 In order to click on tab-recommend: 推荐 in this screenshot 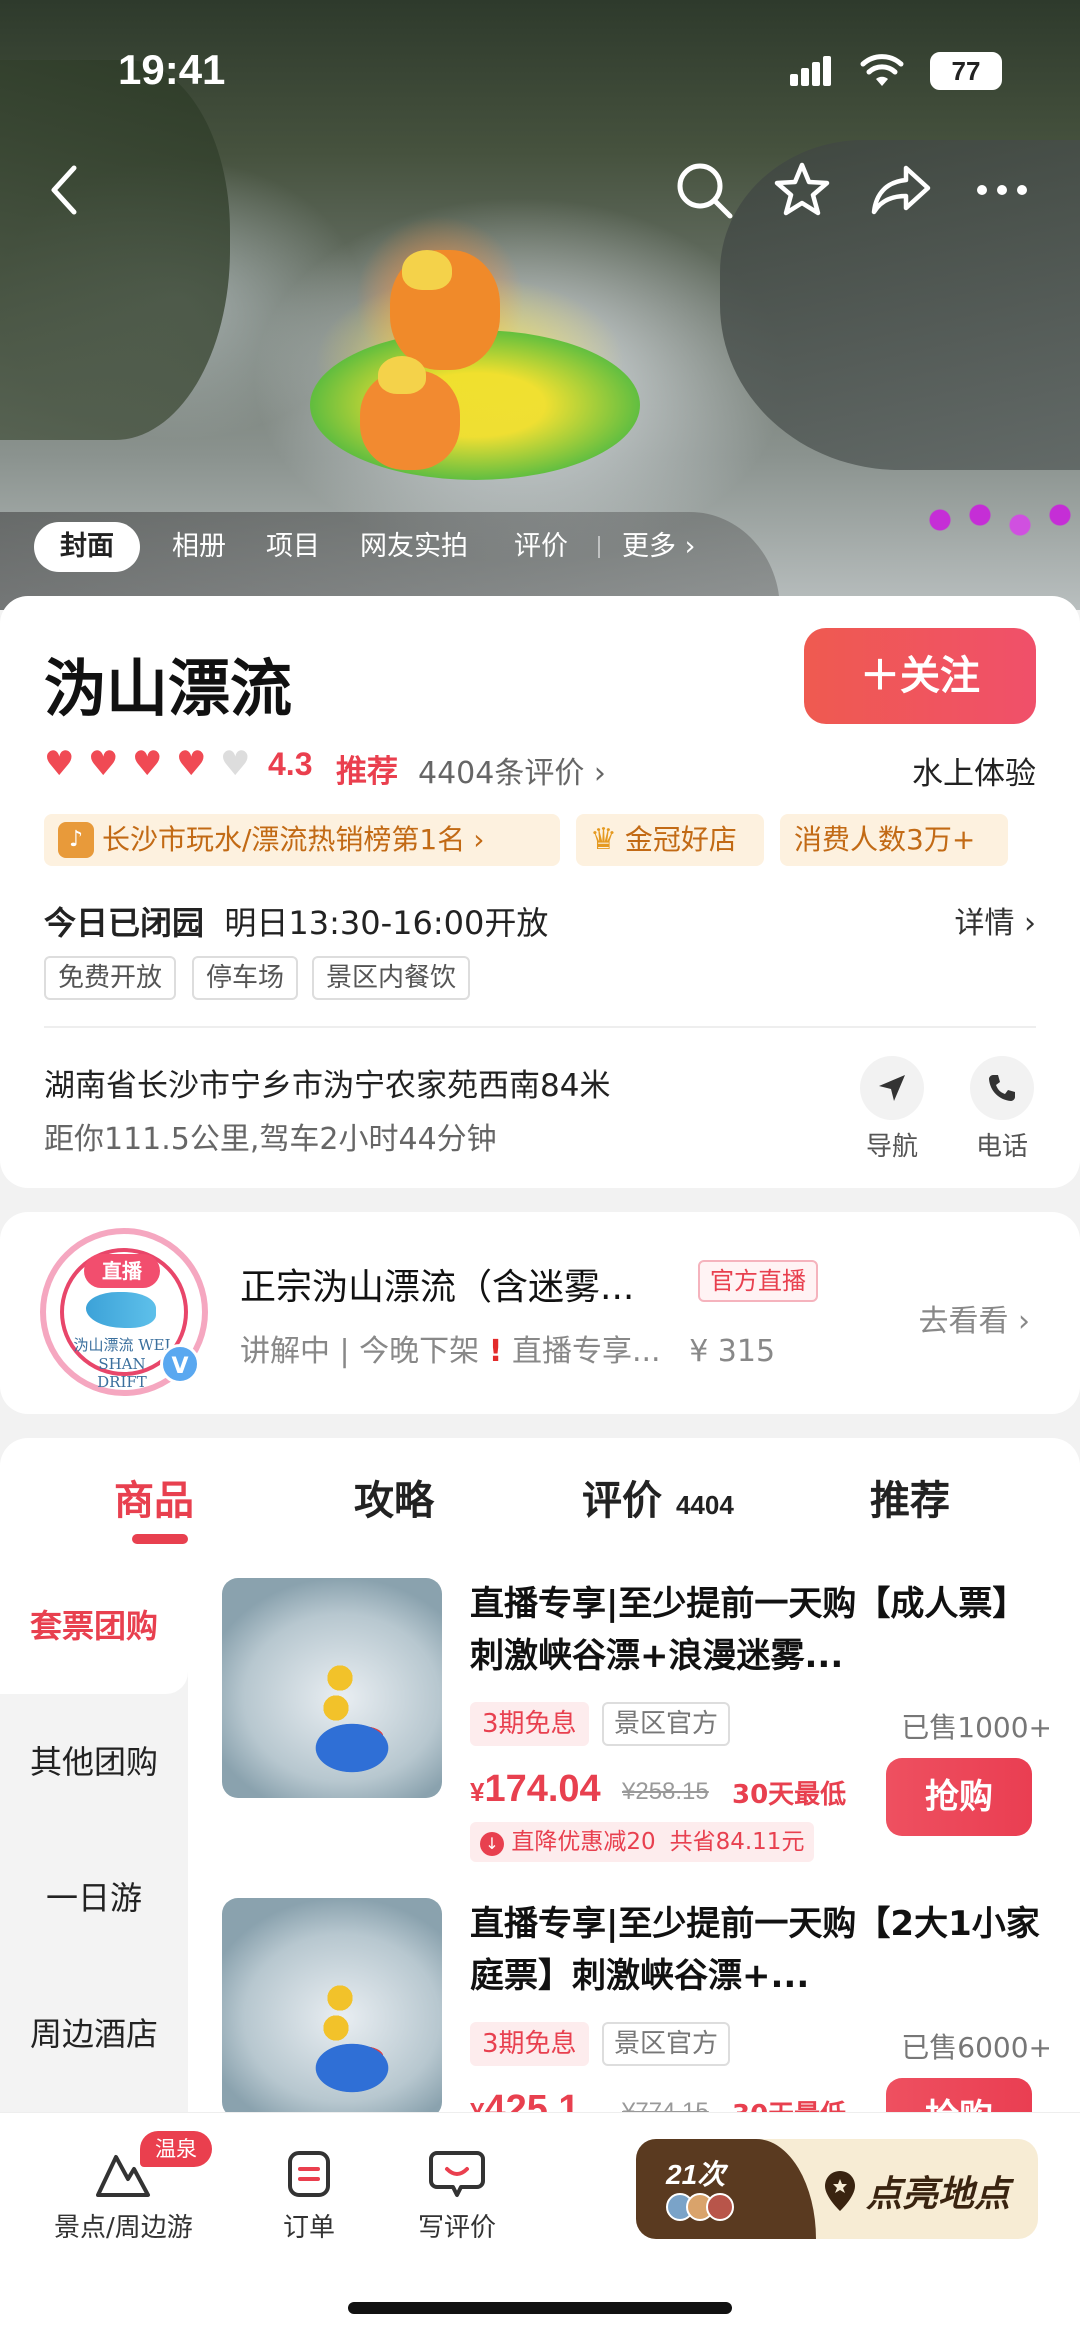, I will do `click(910, 1497)`.